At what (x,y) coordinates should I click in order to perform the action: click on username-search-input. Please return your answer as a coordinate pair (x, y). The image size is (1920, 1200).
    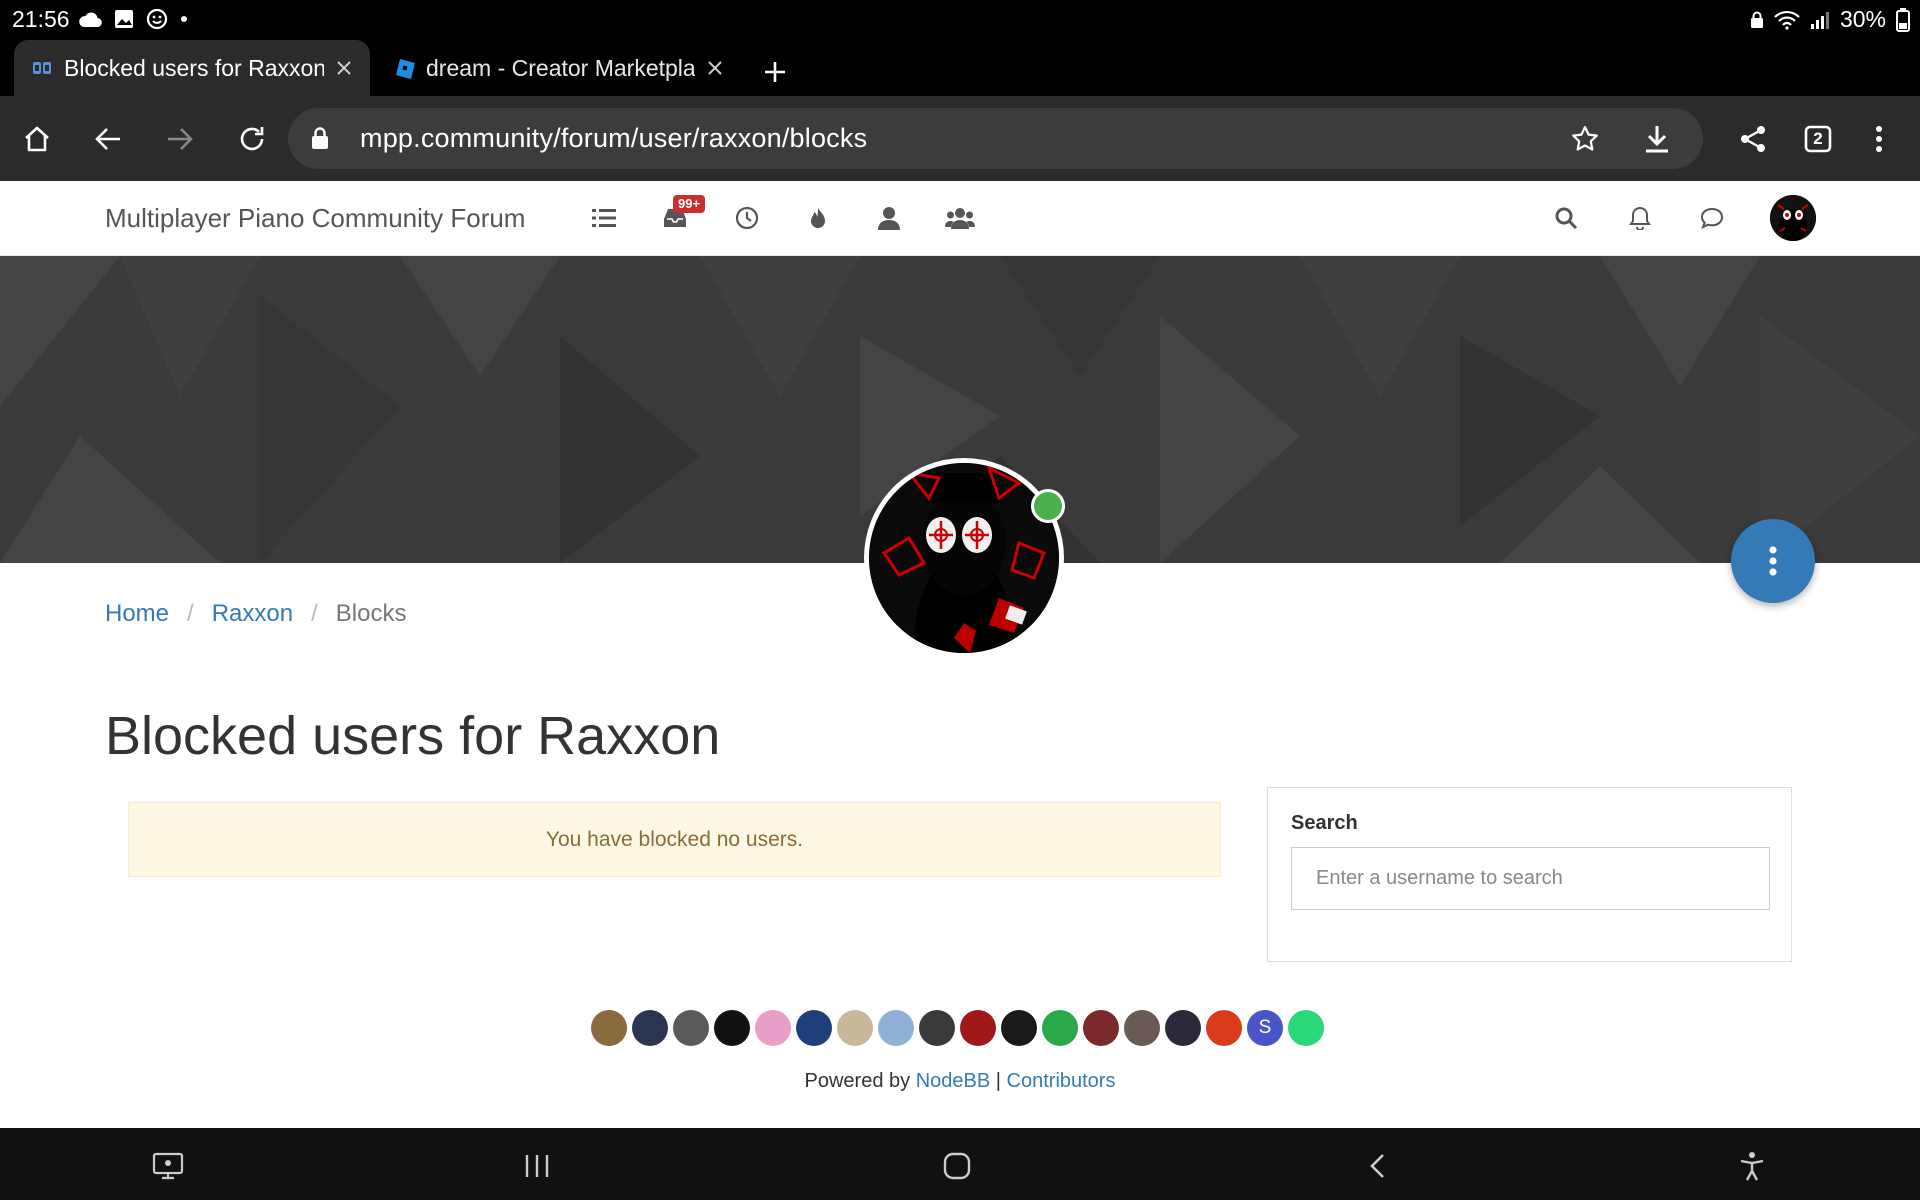
    Looking at the image, I should click on (1530, 878).